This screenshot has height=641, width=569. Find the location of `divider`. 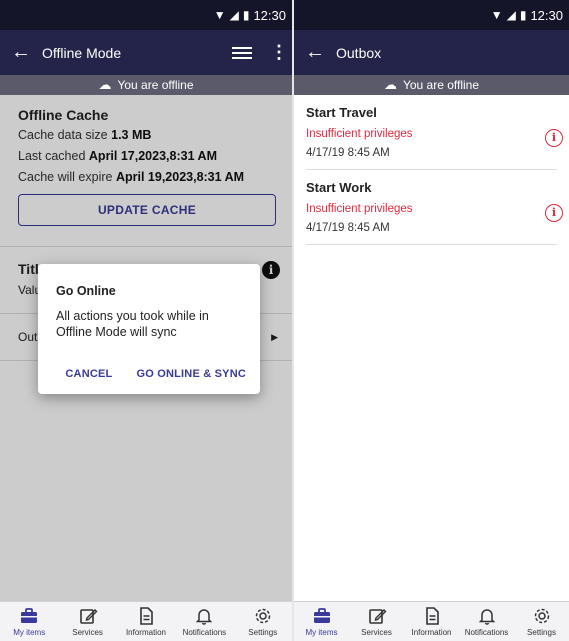

divider is located at coordinates (431, 244).